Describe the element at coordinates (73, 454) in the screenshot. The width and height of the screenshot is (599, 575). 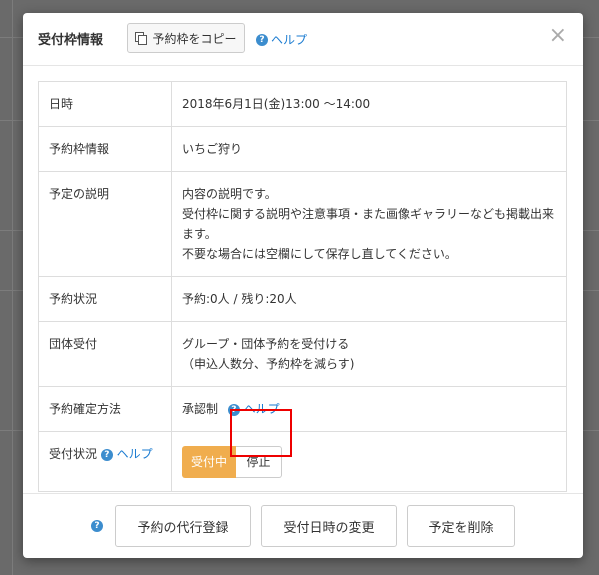
I see `row-label: 受付状況` at that location.